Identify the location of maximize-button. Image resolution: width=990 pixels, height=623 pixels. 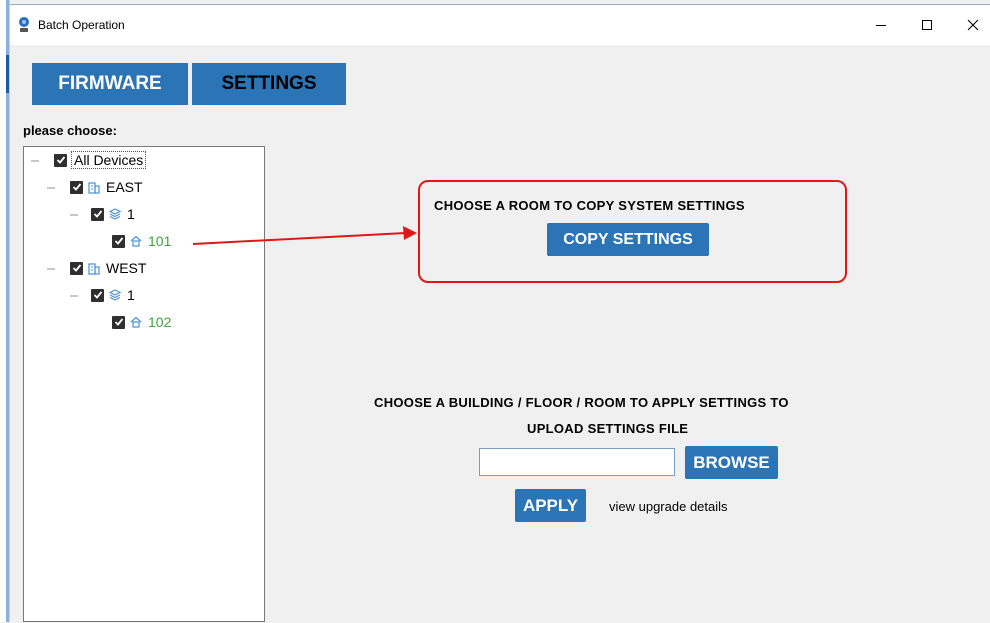
(927, 25).